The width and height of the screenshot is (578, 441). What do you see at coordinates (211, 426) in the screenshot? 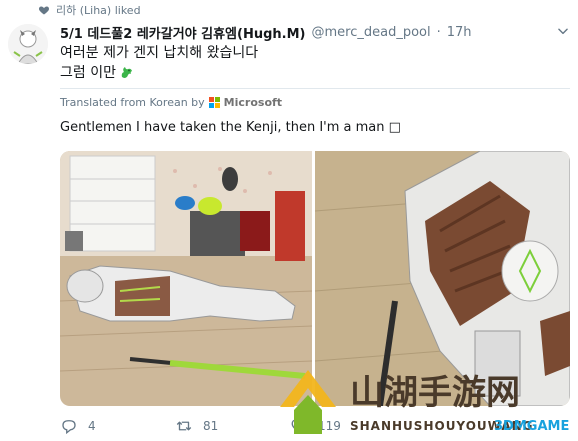
I see `retweet-count: 81` at bounding box center [211, 426].